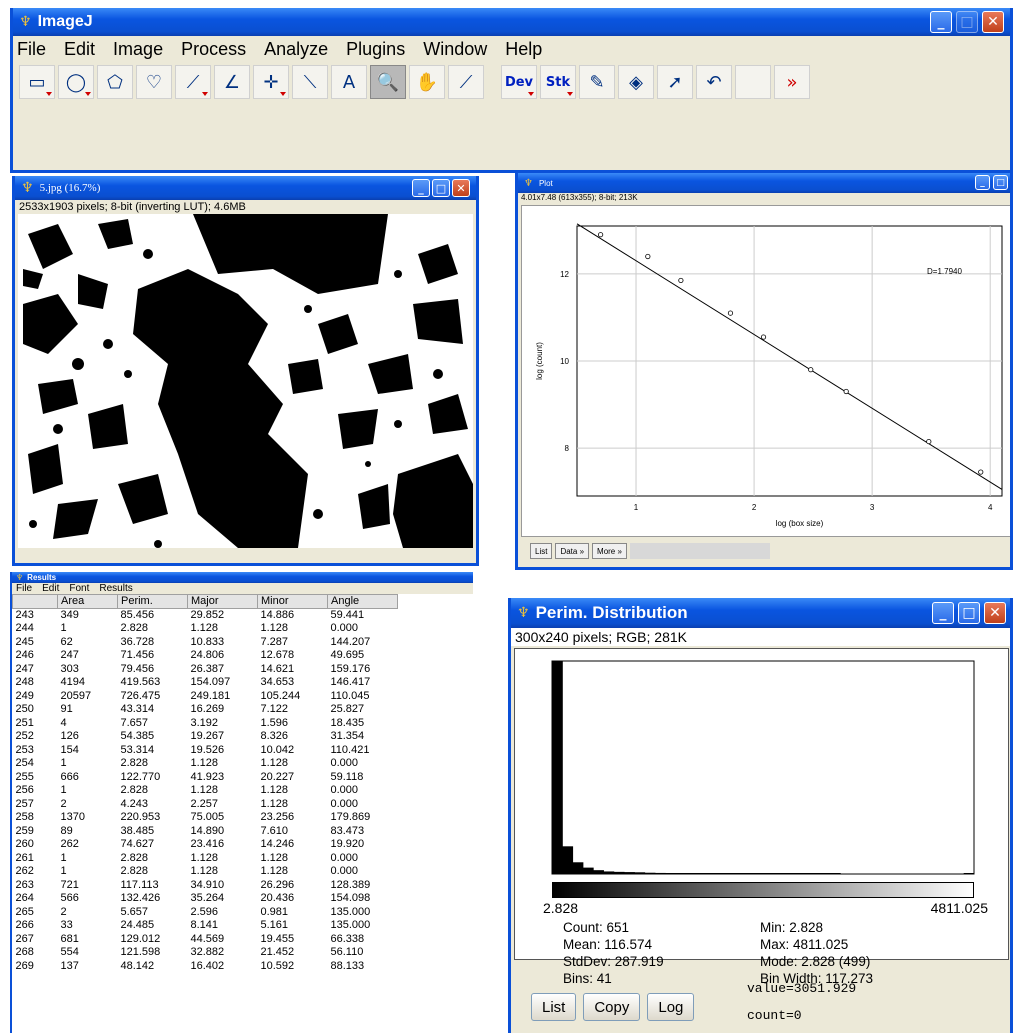 This screenshot has height=1033, width=1013. I want to click on table-row: 247 303 79.456 26.387 14.621 159.176, so click(205, 669).